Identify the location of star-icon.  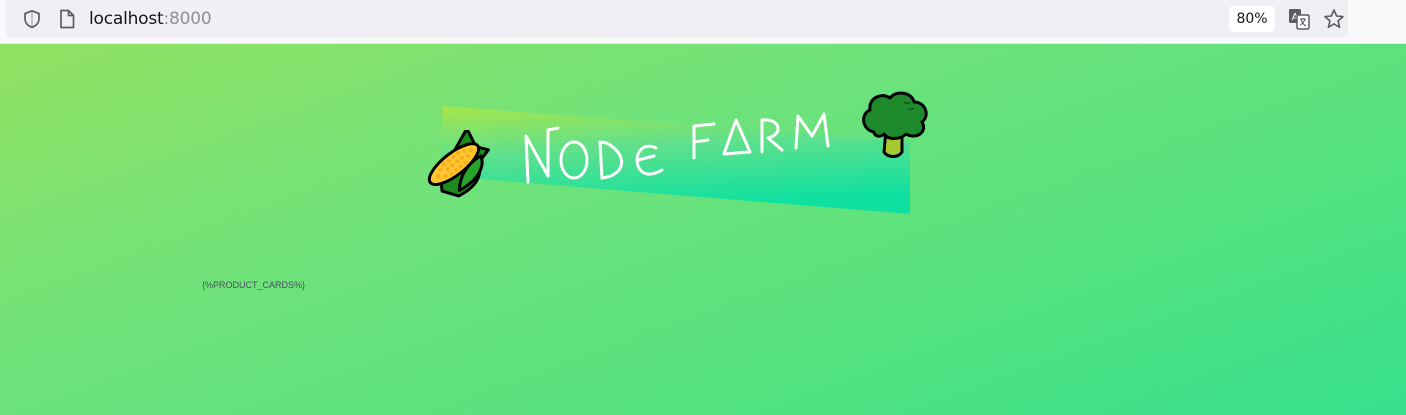
(1334, 19).